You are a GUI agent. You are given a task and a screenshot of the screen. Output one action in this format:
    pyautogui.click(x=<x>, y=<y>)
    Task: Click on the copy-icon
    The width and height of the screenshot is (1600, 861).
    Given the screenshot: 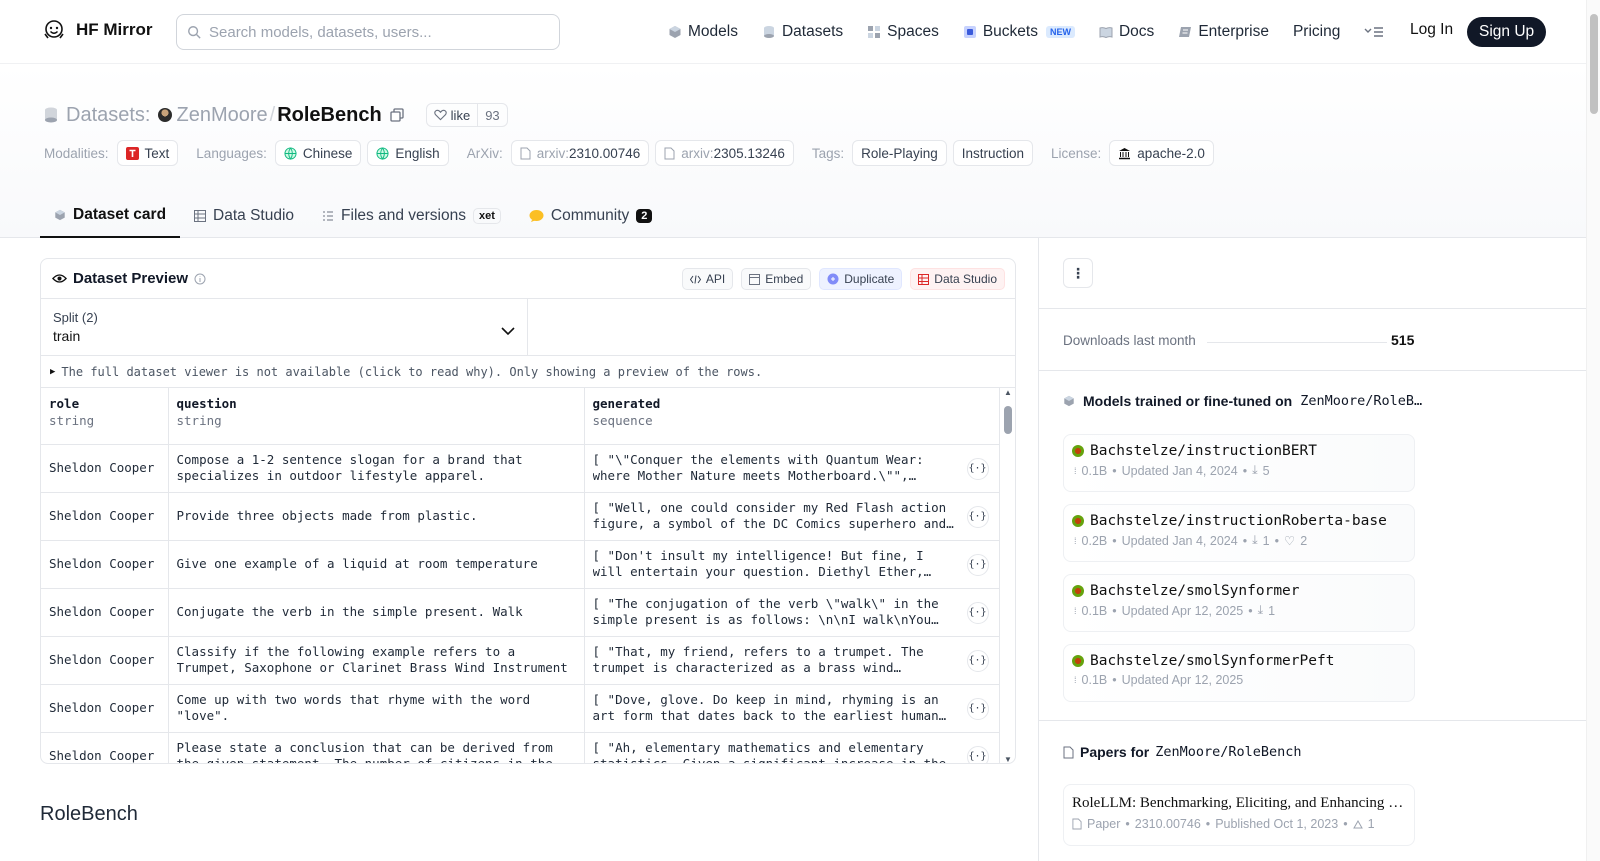 What is the action you would take?
    pyautogui.click(x=397, y=115)
    